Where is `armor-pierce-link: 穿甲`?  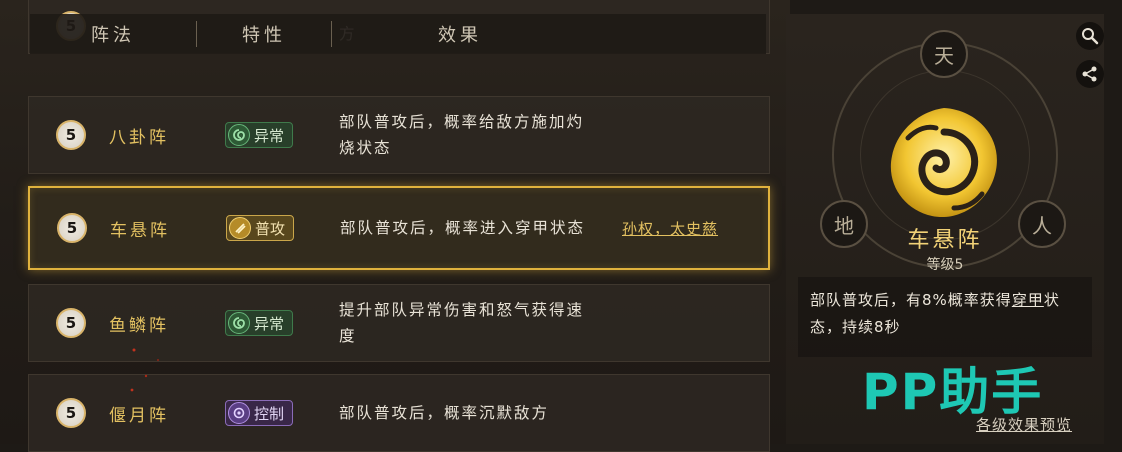 armor-pierce-link: 穿甲 is located at coordinates (1028, 300).